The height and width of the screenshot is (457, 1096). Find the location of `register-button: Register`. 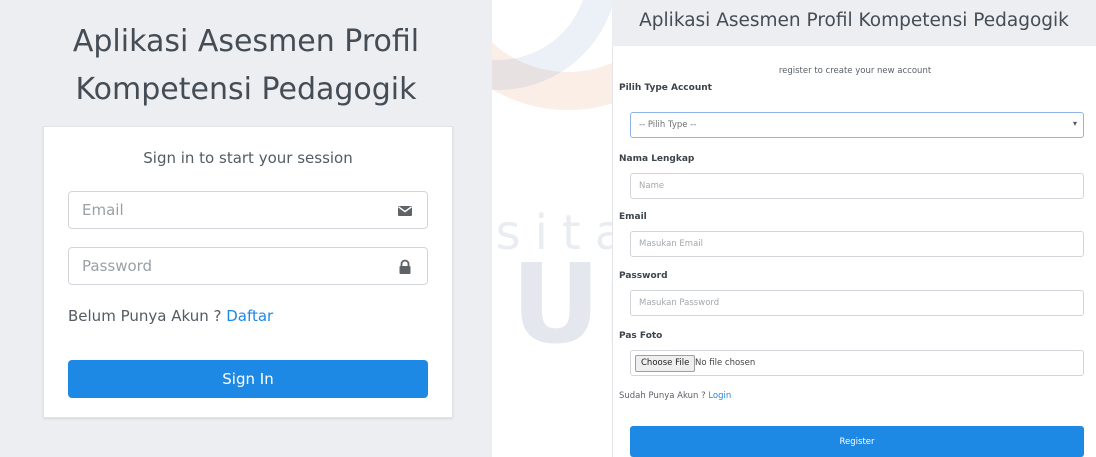

register-button: Register is located at coordinates (857, 441).